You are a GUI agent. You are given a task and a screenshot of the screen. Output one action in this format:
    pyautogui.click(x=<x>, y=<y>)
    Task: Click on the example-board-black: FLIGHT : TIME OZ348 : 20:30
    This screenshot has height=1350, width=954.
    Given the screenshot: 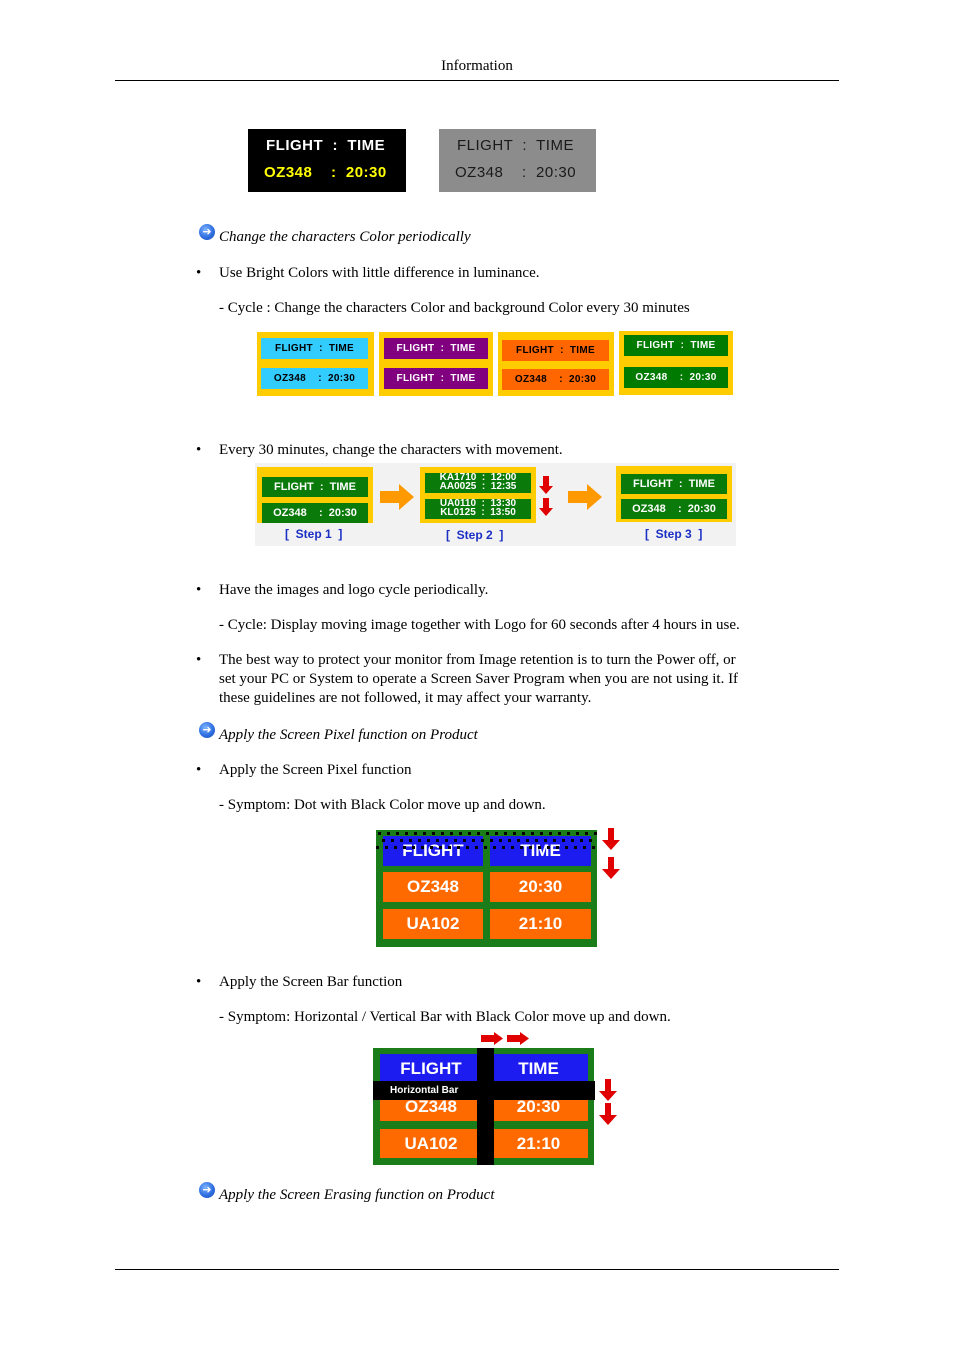 What is the action you would take?
    pyautogui.click(x=327, y=160)
    